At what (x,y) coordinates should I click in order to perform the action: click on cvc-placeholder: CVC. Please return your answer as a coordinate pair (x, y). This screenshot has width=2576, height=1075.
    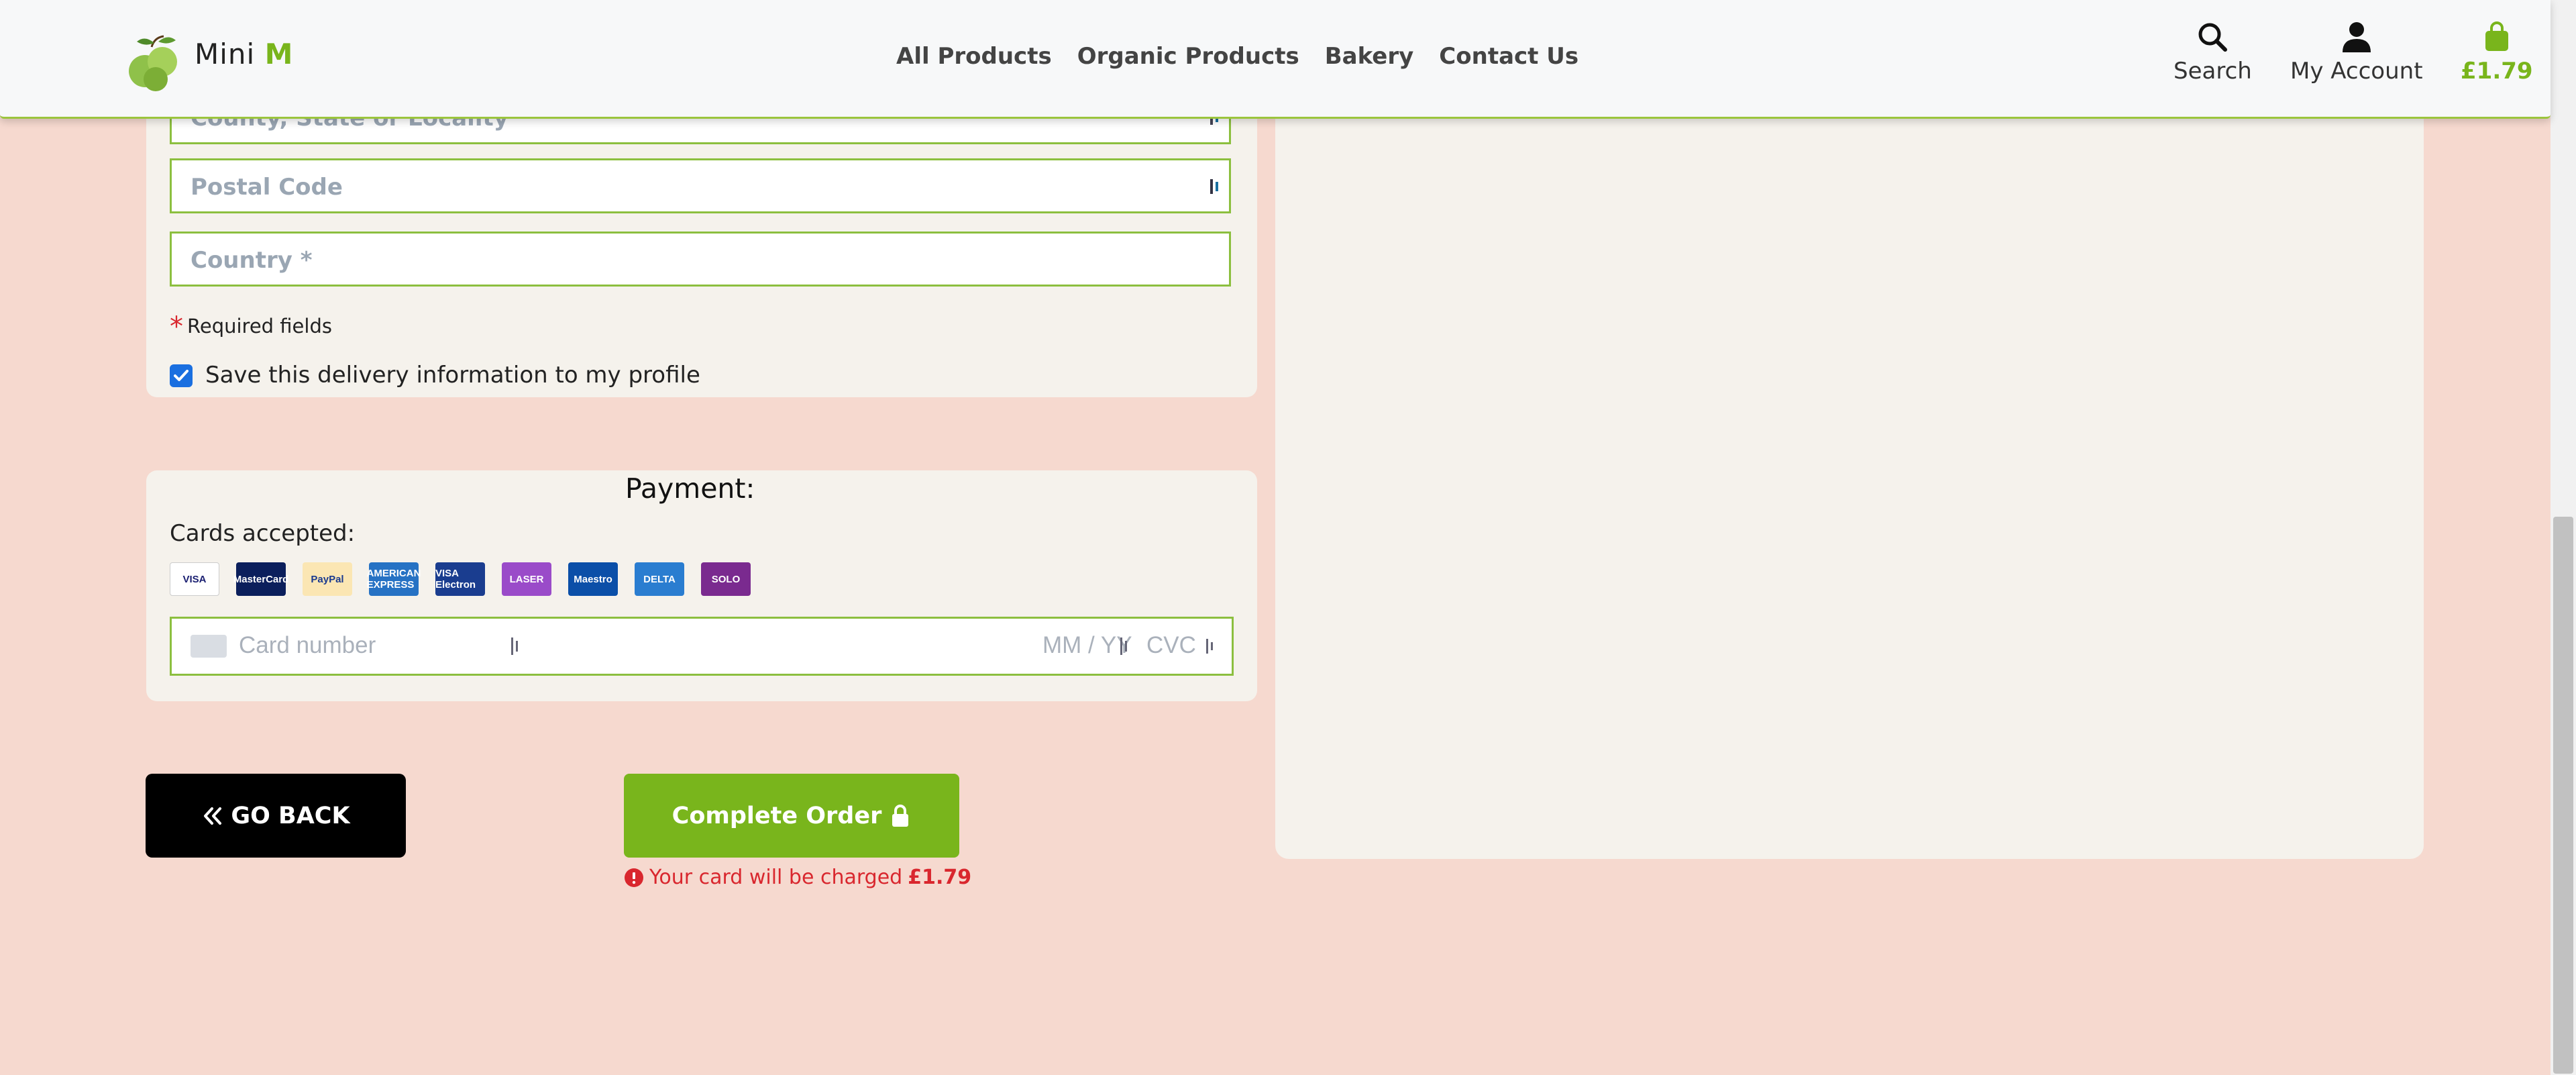
    Looking at the image, I should click on (1171, 645).